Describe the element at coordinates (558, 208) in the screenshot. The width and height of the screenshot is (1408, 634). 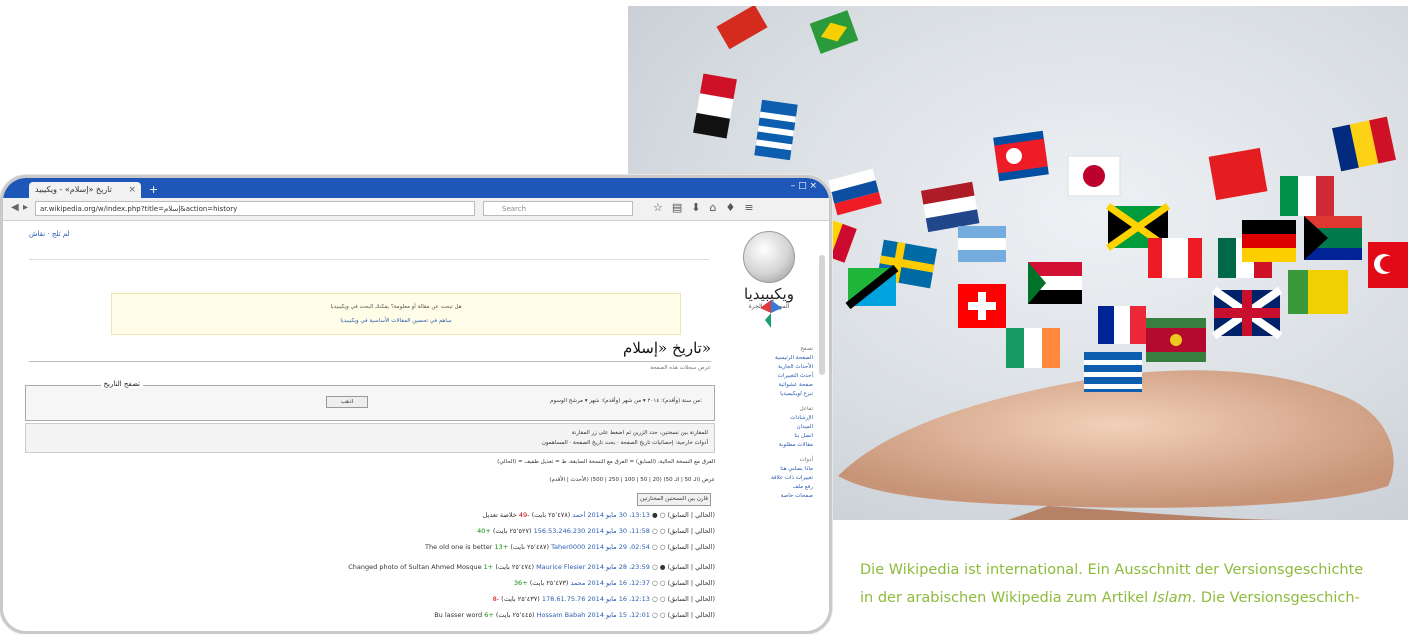
I see `search-field: Search` at that location.